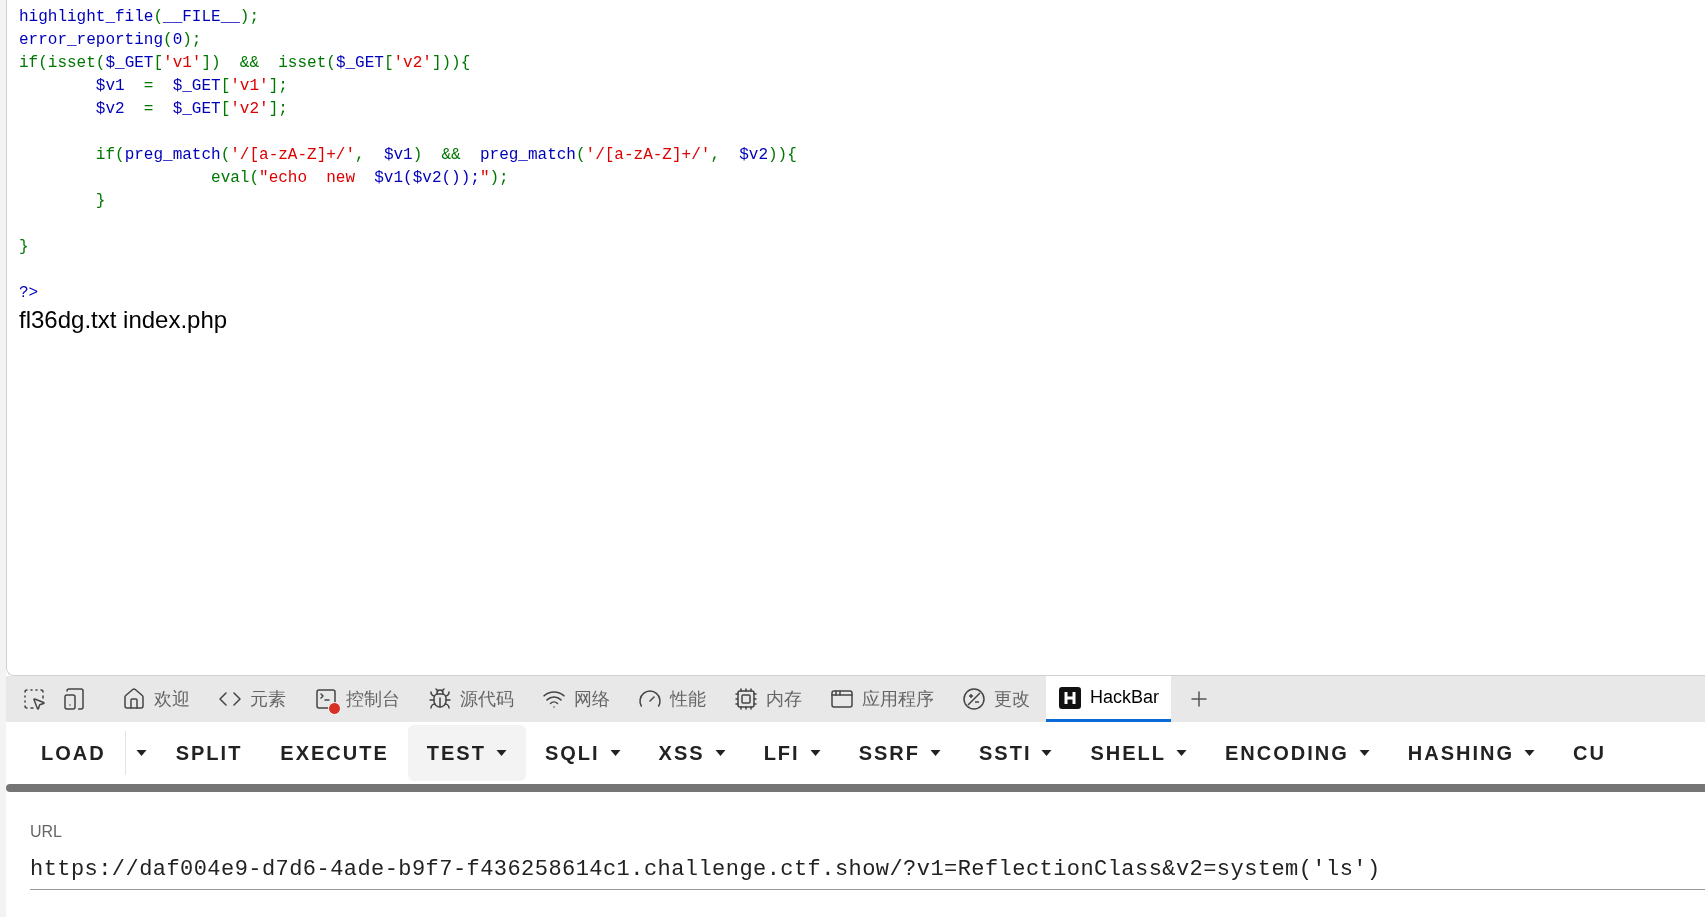 Image resolution: width=1705 pixels, height=917 pixels. I want to click on command-output: fl36dg.txt index.php, so click(123, 320).